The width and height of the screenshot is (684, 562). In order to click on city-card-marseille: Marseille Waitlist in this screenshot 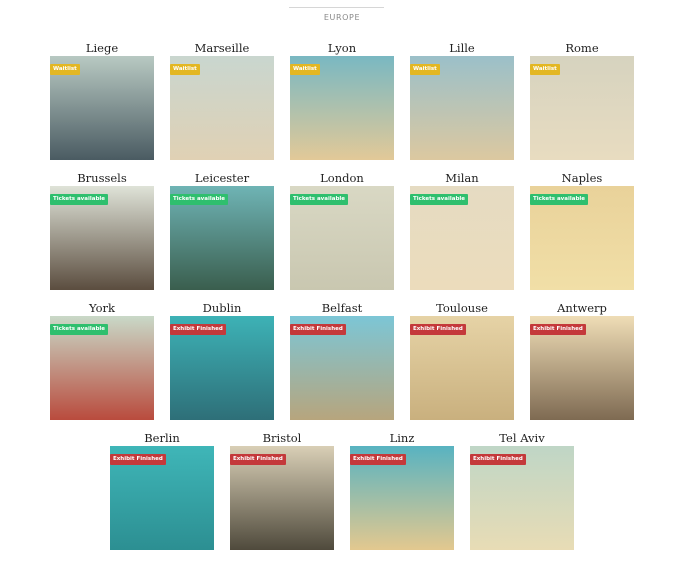, I will do `click(222, 100)`.